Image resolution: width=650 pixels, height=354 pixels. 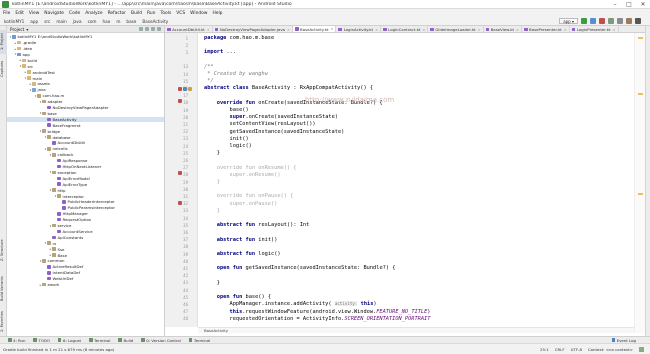 I want to click on code-line: override fun onResume() {, so click(x=250, y=168).